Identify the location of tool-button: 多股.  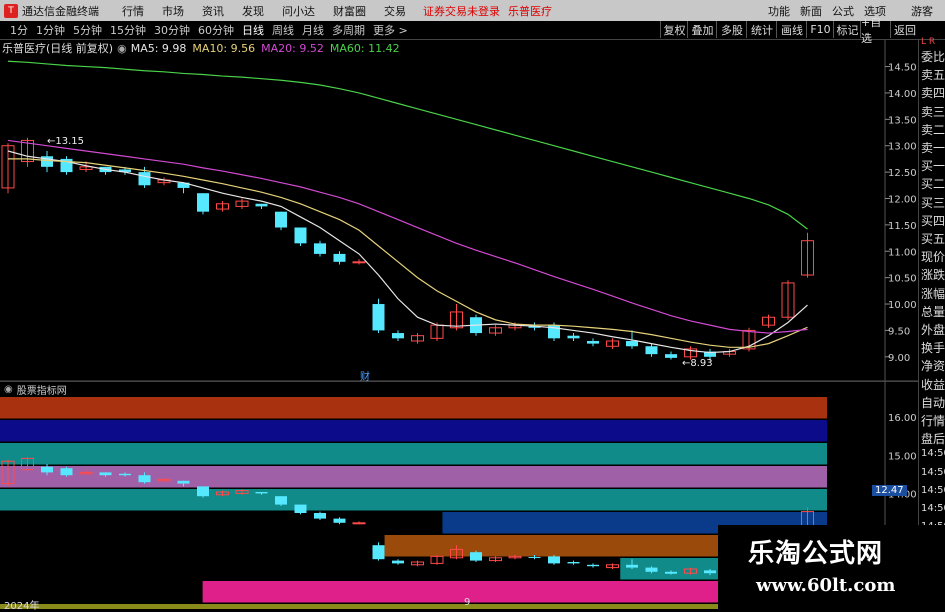
(731, 29).